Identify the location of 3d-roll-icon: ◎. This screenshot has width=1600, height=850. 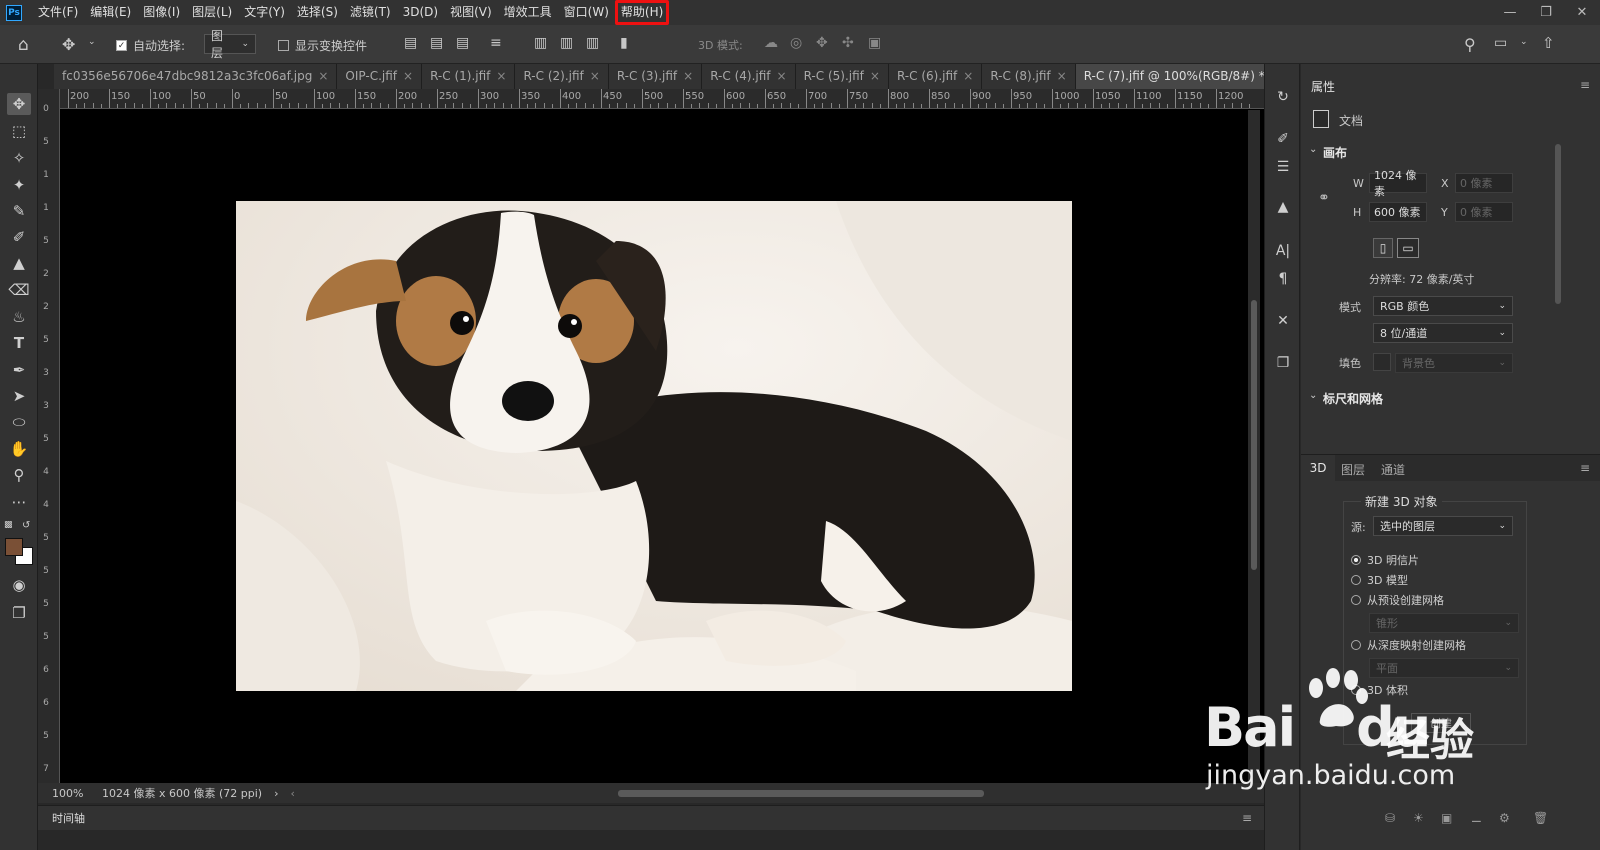
(796, 43).